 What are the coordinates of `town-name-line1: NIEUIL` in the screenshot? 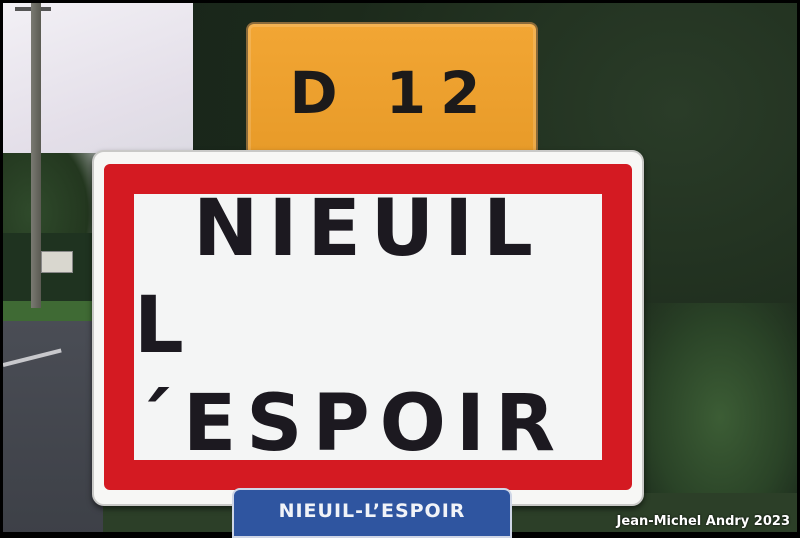 It's located at (368, 228).